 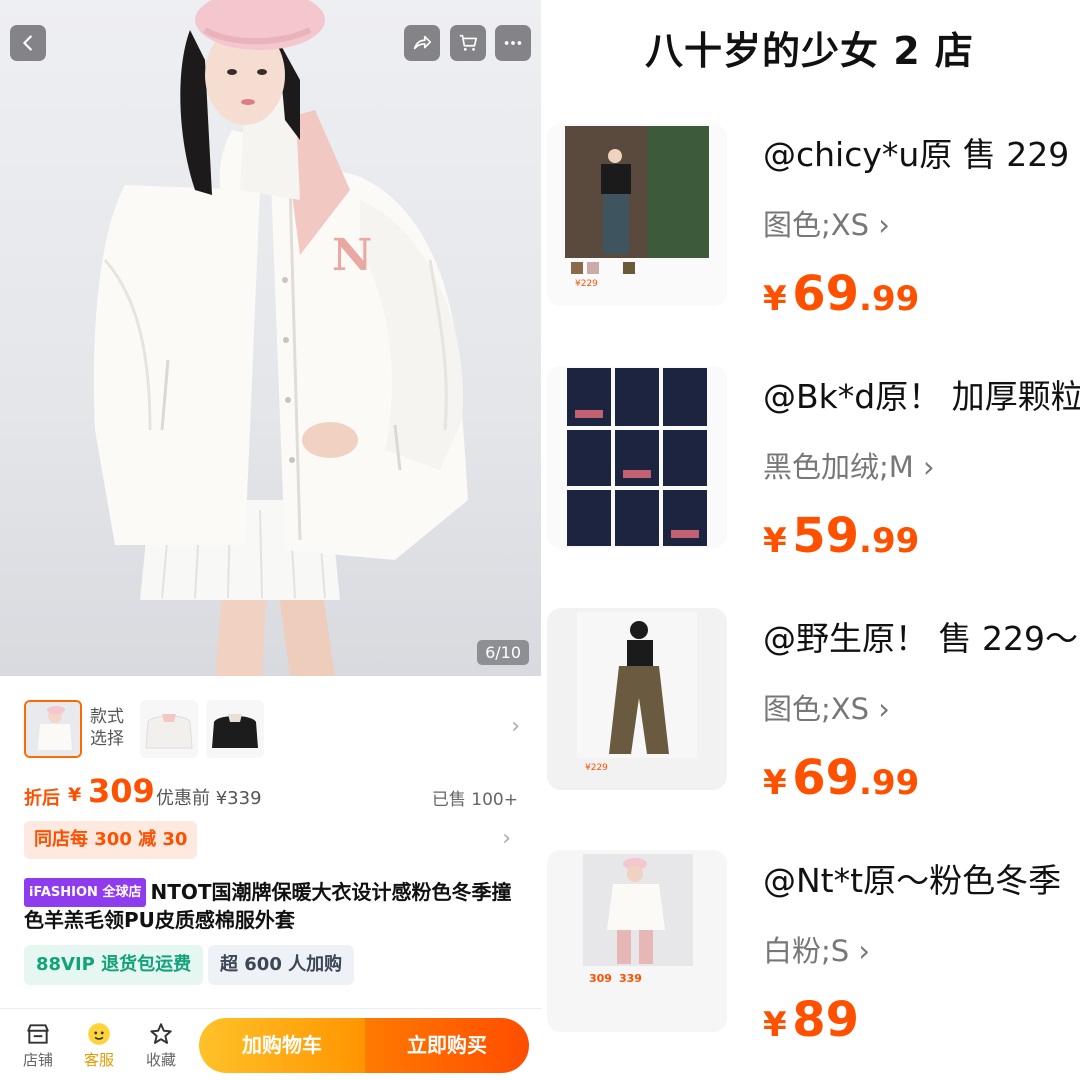 What do you see at coordinates (281, 965) in the screenshot?
I see `buyers-count-tag: 超 600 人加购` at bounding box center [281, 965].